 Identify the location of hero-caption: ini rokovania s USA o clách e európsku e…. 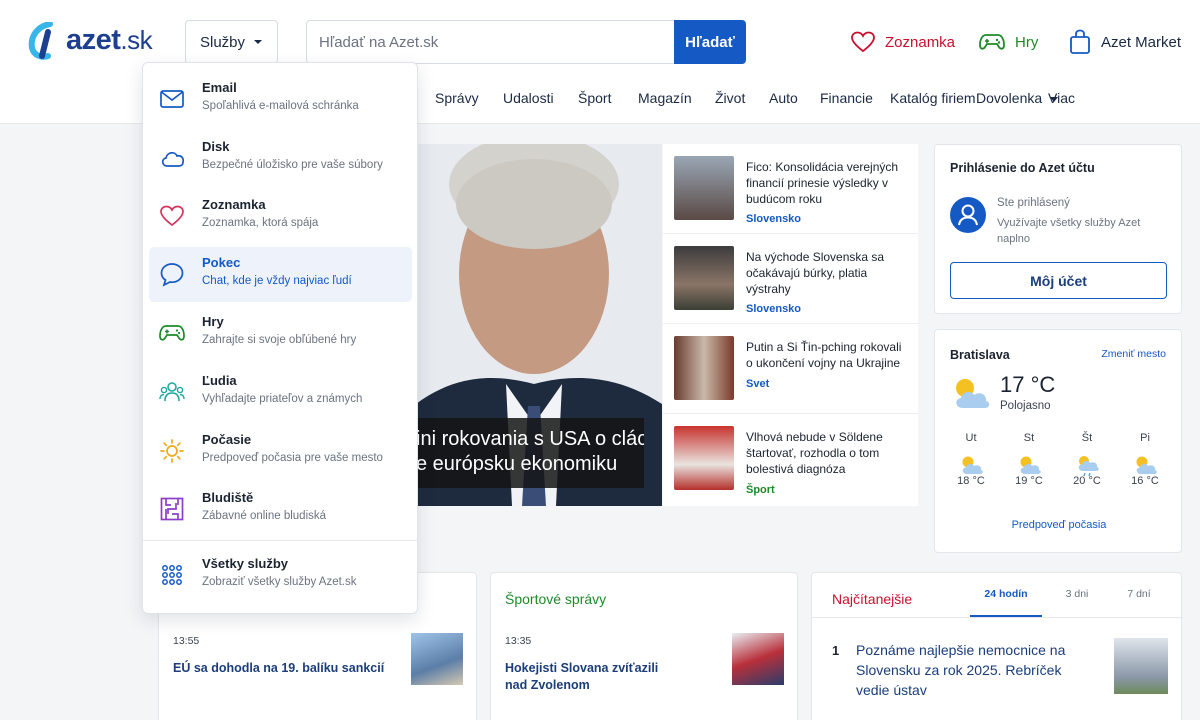
(530, 453).